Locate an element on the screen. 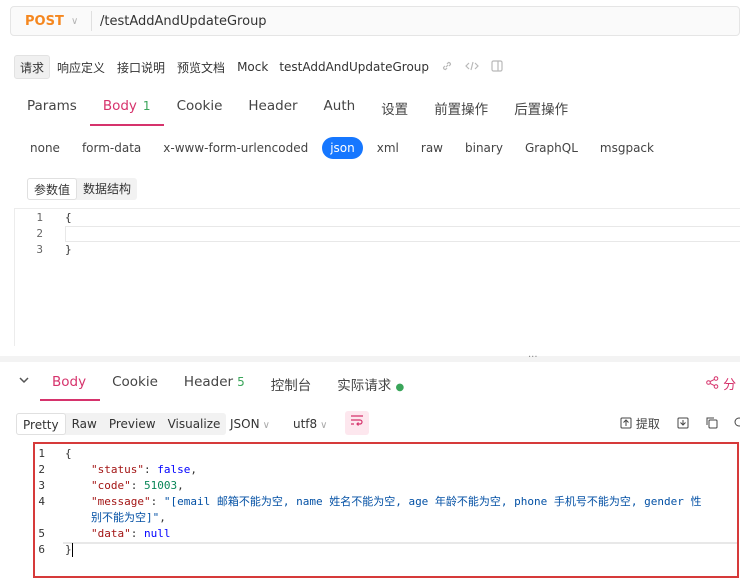 The image size is (740, 587). panel-splitter is located at coordinates (370, 359).